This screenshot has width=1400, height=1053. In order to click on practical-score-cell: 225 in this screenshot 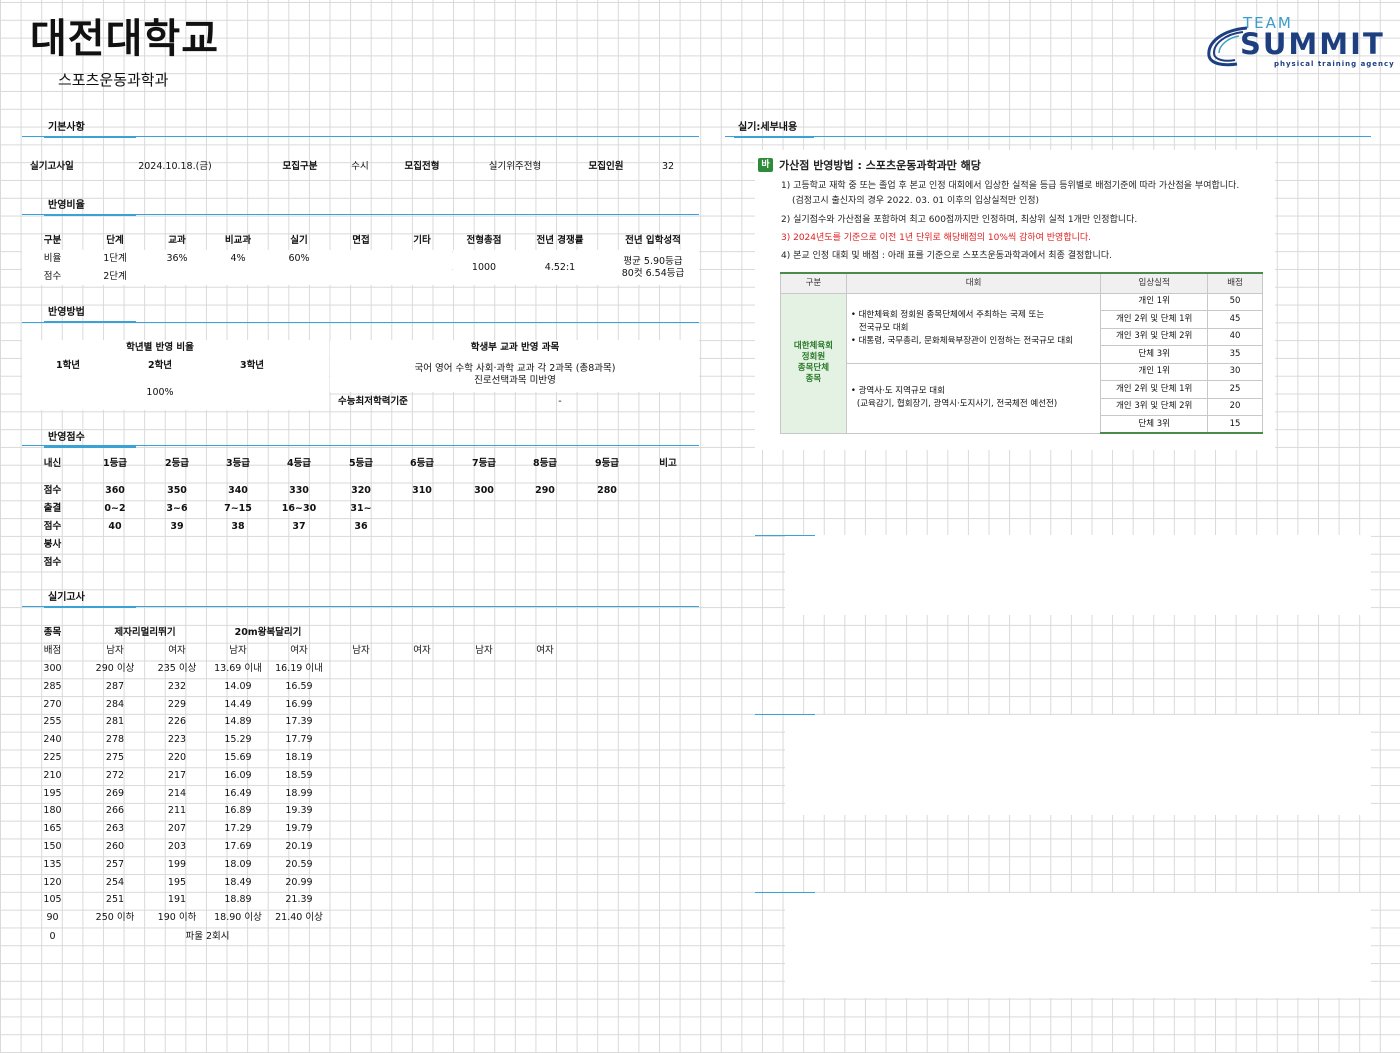, I will do `click(52, 757)`.